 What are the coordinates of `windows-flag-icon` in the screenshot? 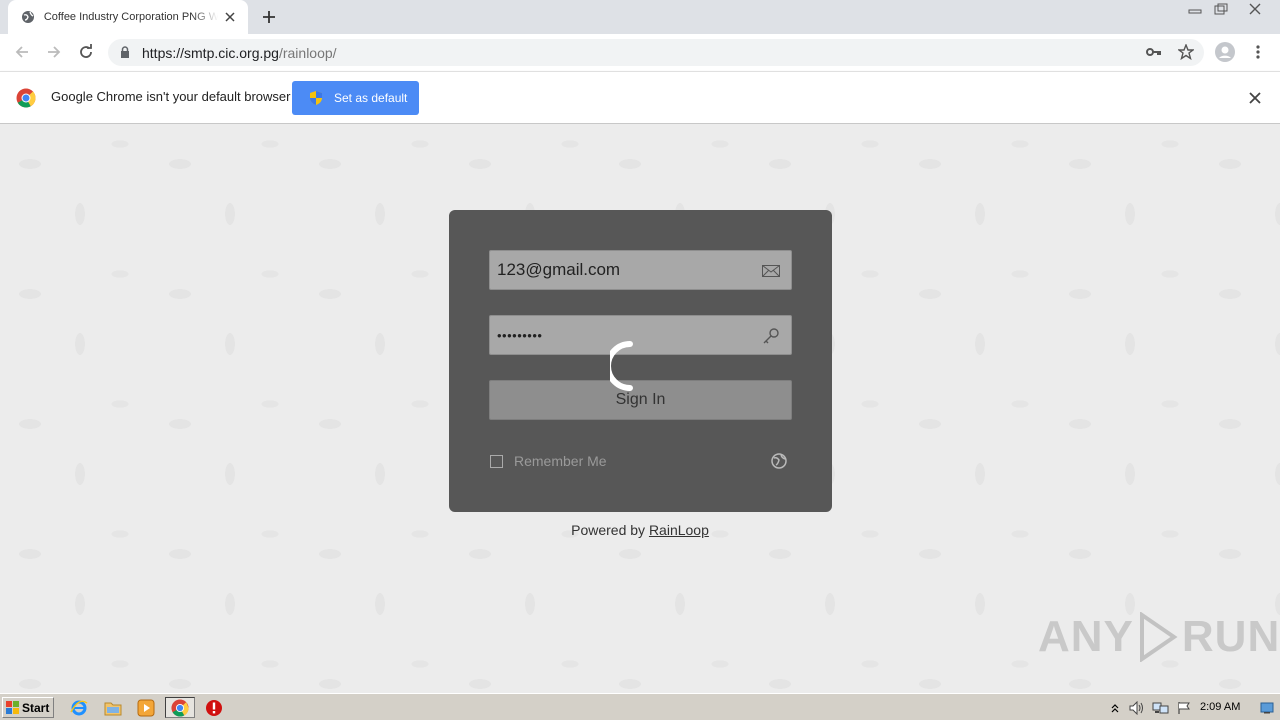 It's located at (12, 707).